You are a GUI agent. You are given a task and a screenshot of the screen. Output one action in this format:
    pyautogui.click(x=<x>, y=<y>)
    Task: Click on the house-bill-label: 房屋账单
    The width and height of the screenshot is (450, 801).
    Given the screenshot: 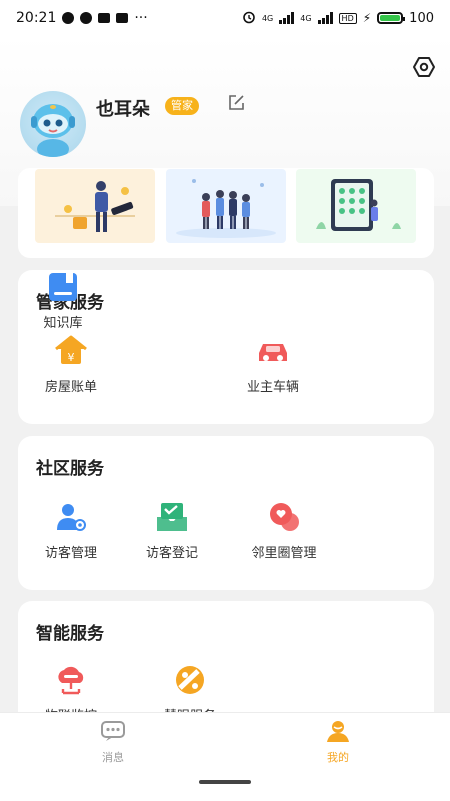 What is the action you would take?
    pyautogui.click(x=70, y=387)
    